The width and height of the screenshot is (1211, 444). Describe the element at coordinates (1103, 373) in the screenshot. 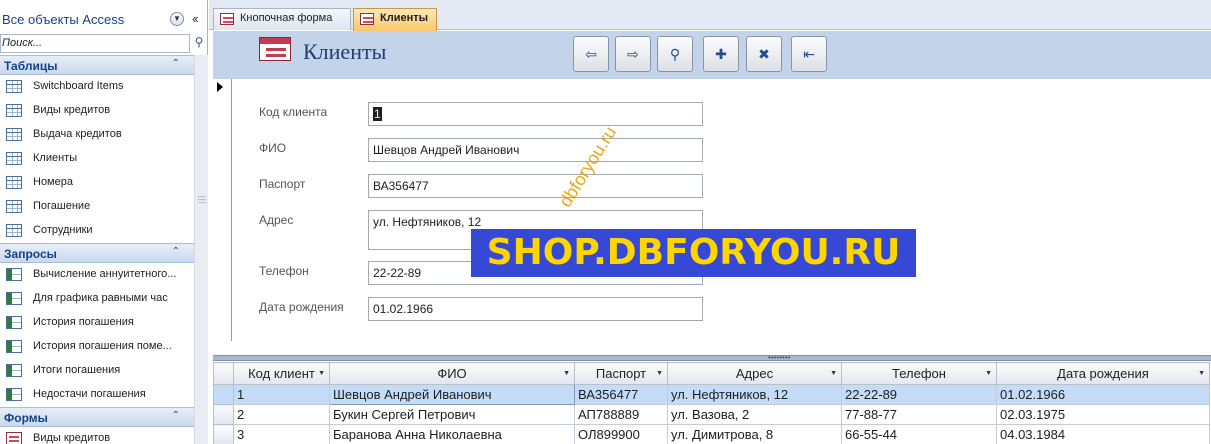

I see `column-header: Дата рождения ▼` at that location.